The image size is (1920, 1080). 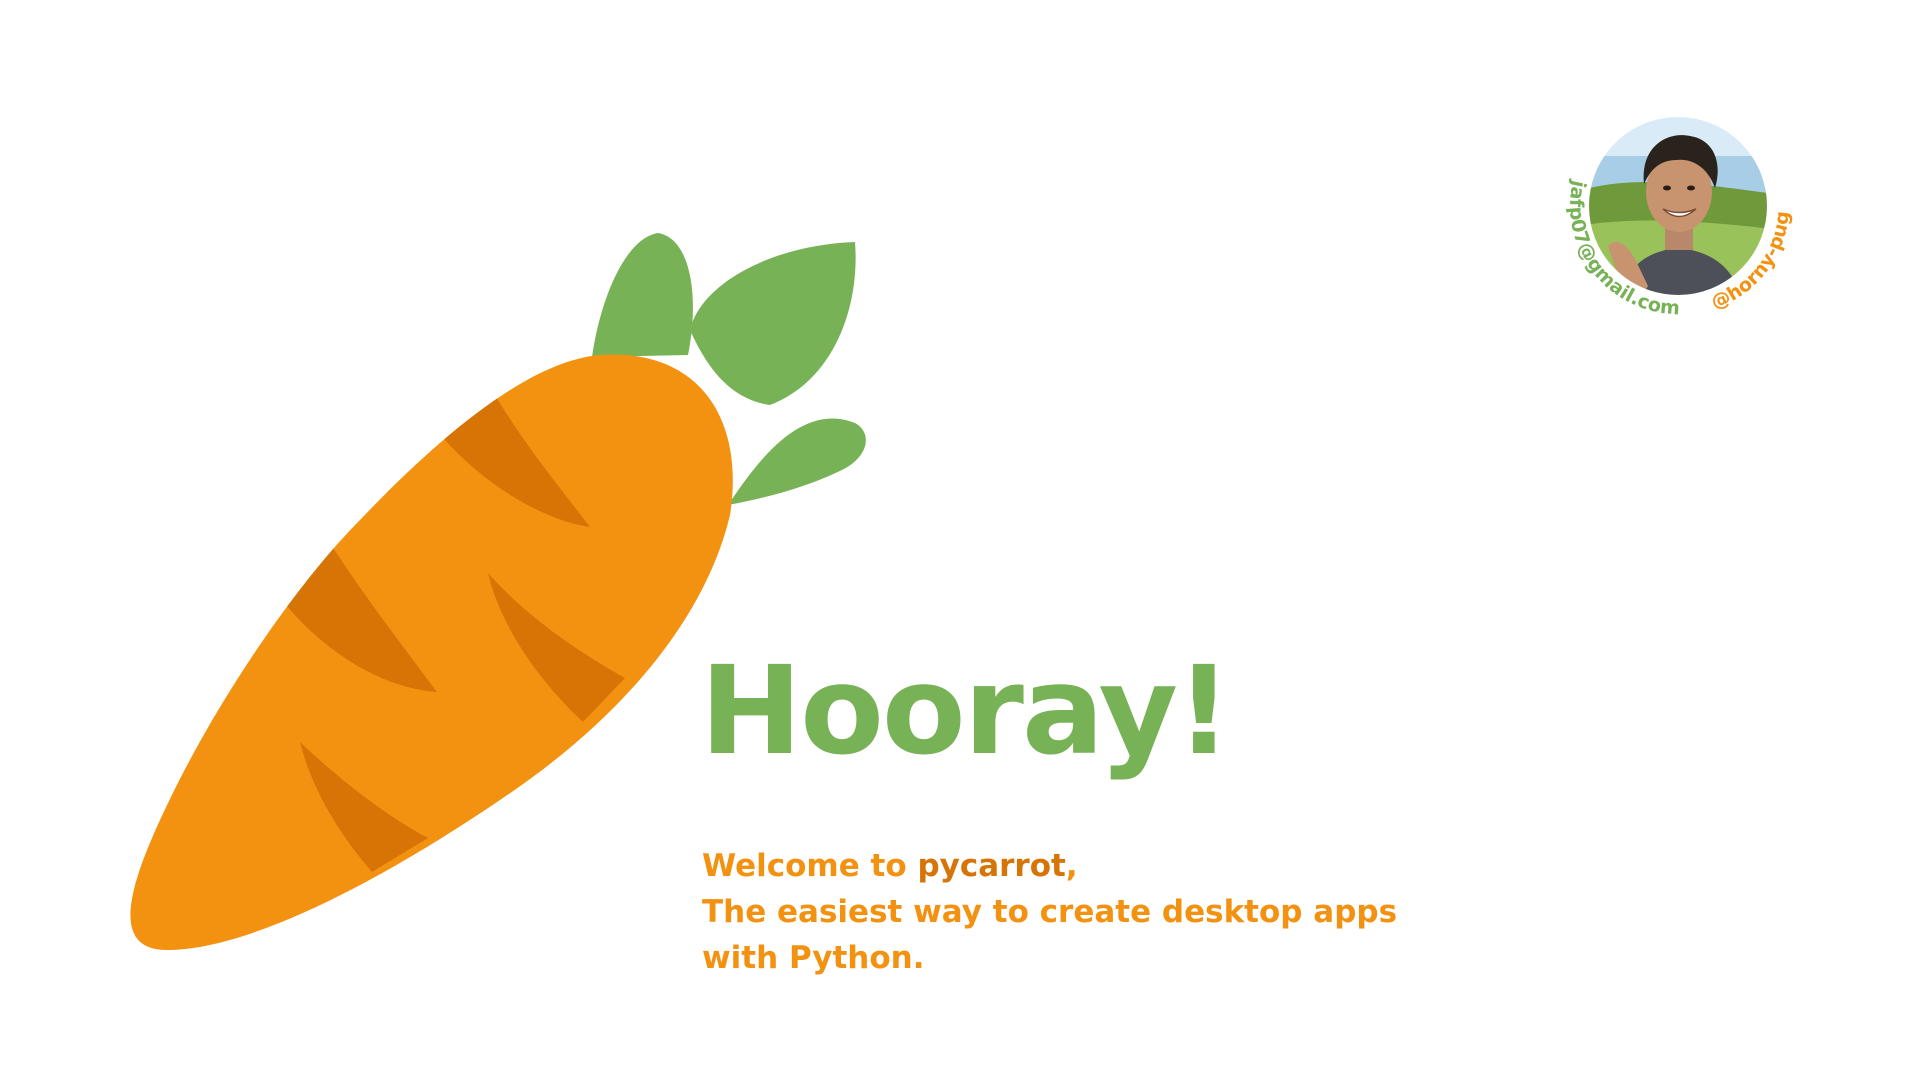 What do you see at coordinates (810, 866) in the screenshot?
I see `welcome-prefix: Welcome to` at bounding box center [810, 866].